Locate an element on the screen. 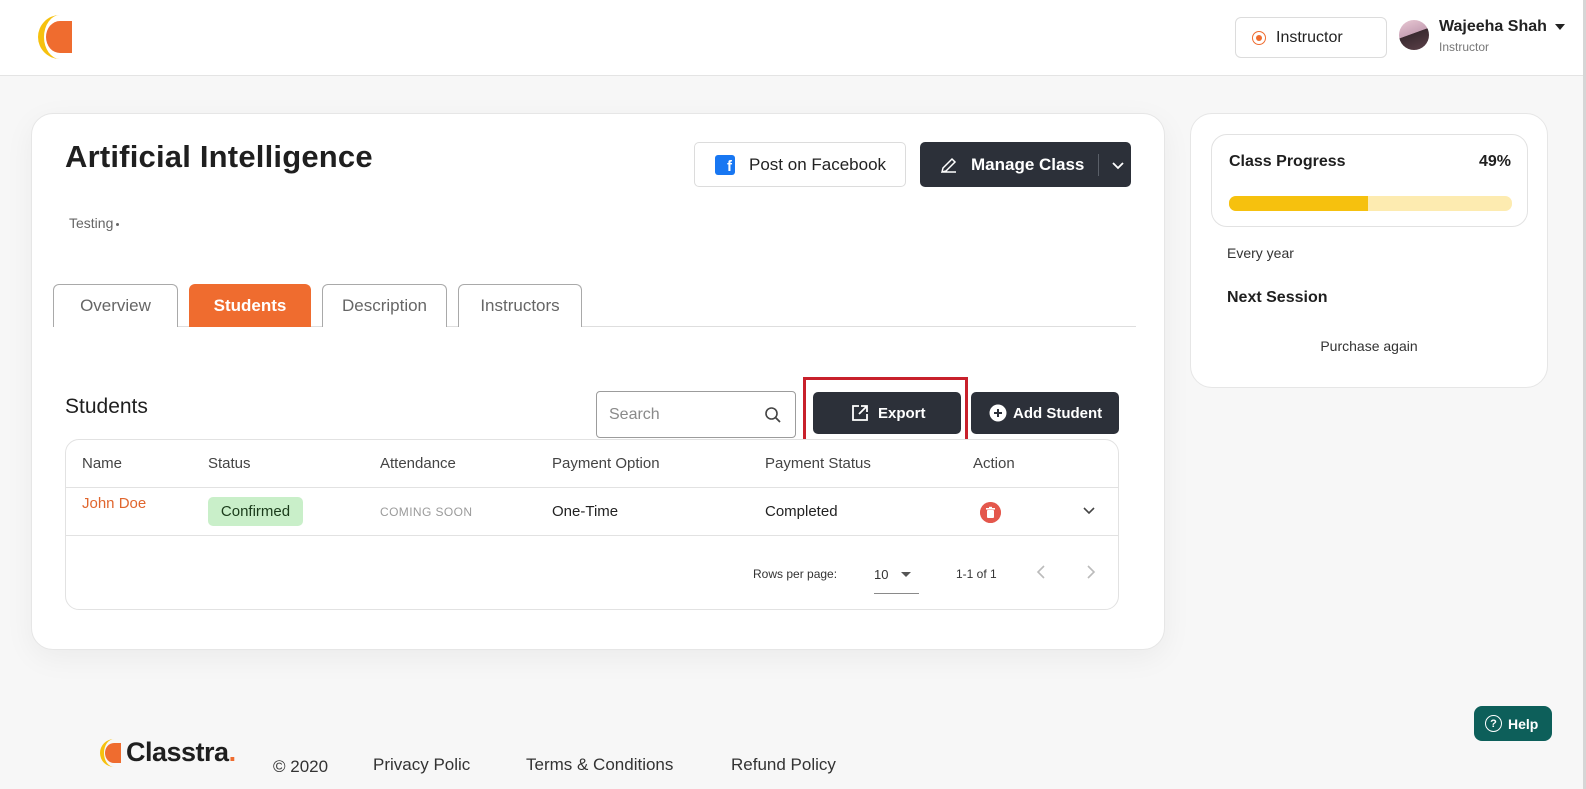 This screenshot has height=789, width=1586. tab-instructors: Instructors is located at coordinates (520, 305).